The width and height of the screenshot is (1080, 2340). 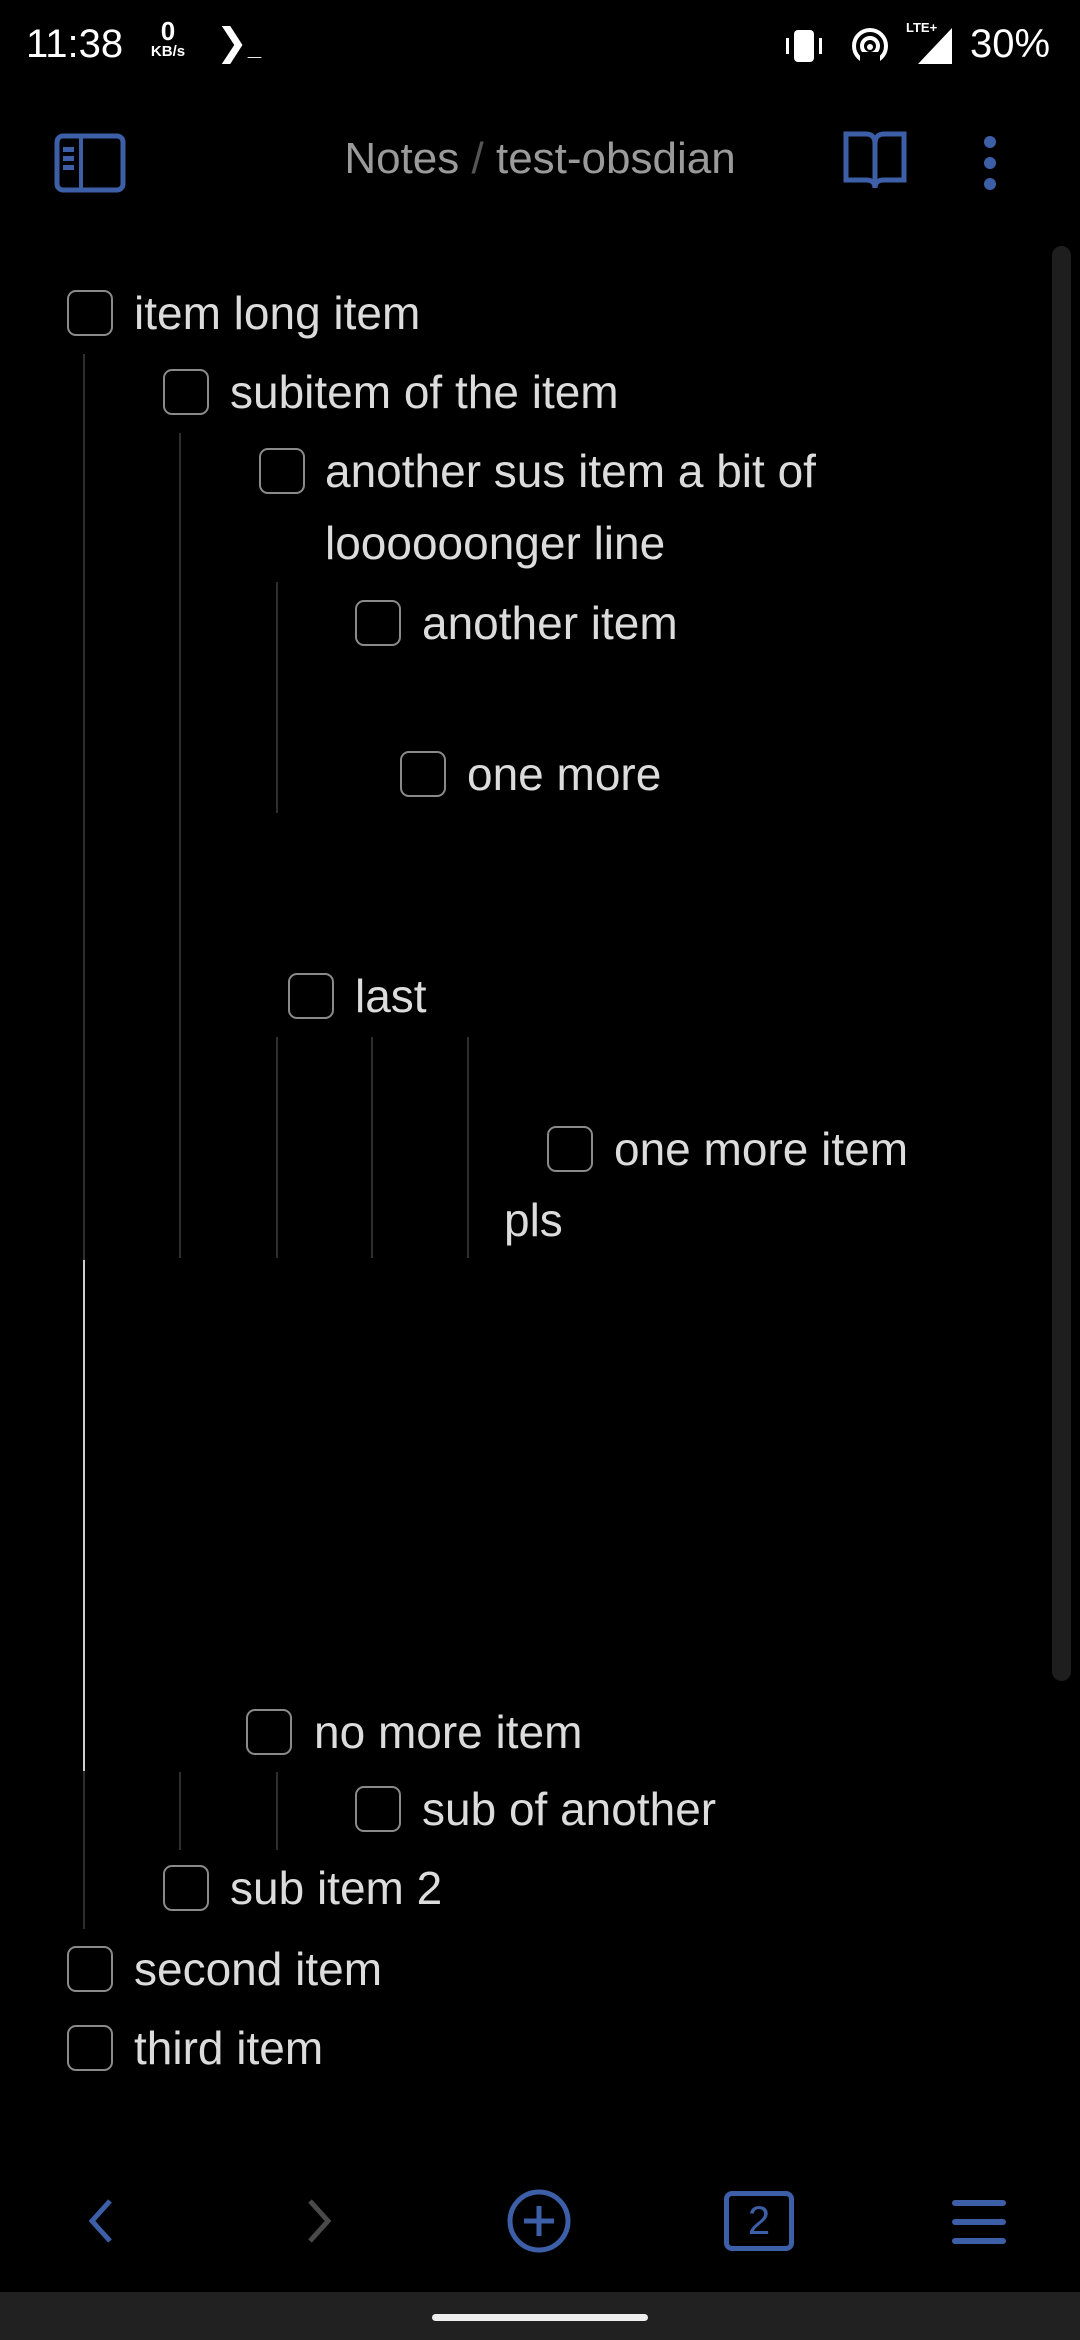 What do you see at coordinates (75, 44) in the screenshot?
I see `status-time: 11:38` at bounding box center [75, 44].